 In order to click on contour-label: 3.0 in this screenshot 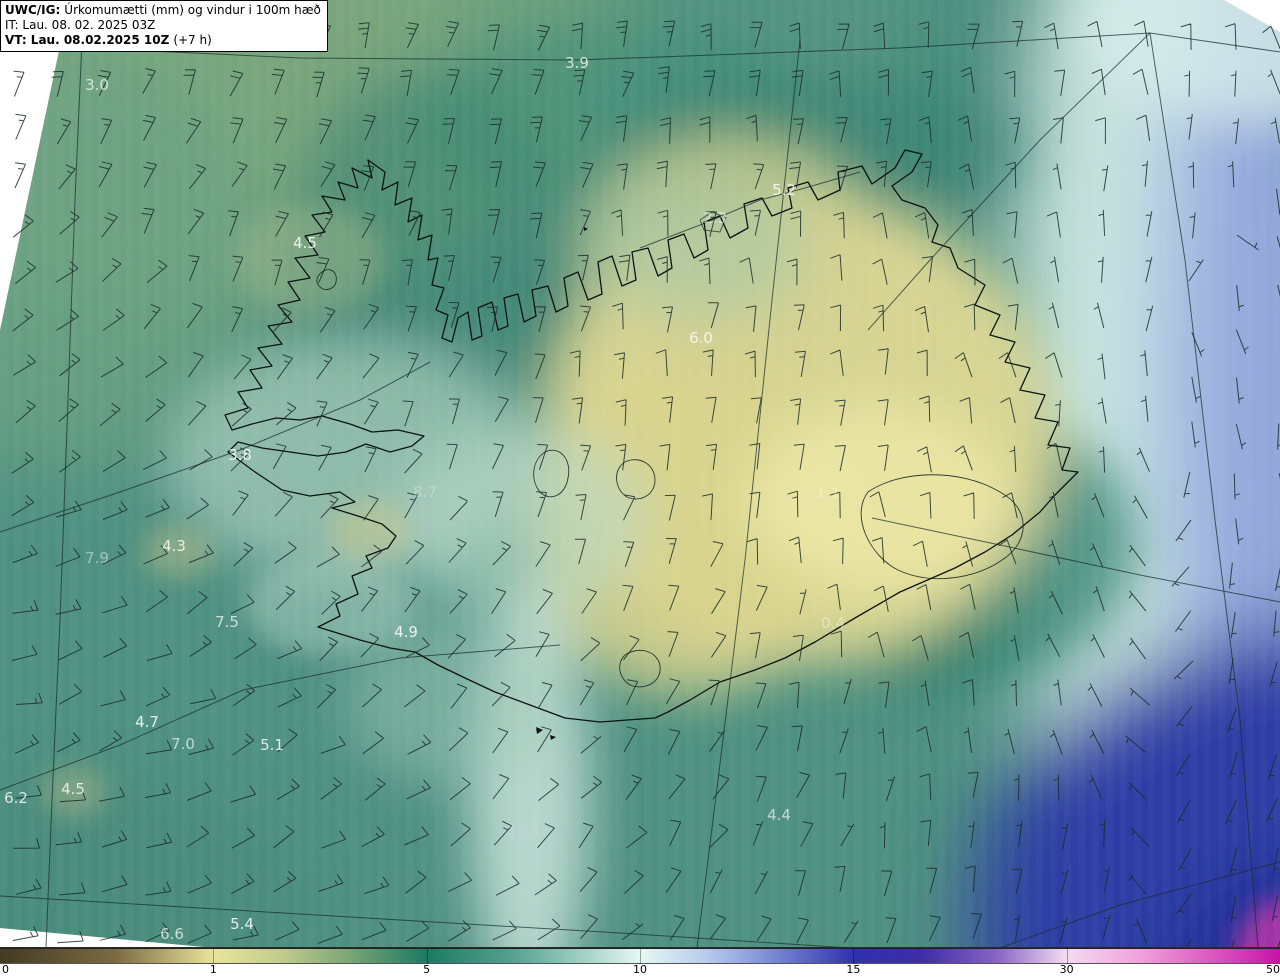, I will do `click(97, 85)`.